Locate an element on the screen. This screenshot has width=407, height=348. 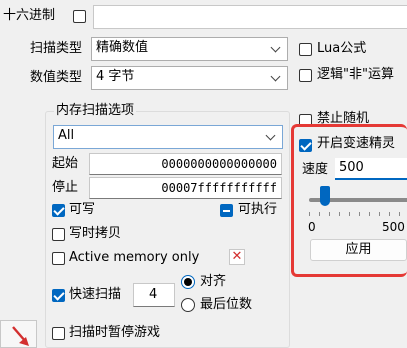
fast-scan-alignment-input: 4 is located at coordinates (154, 295).